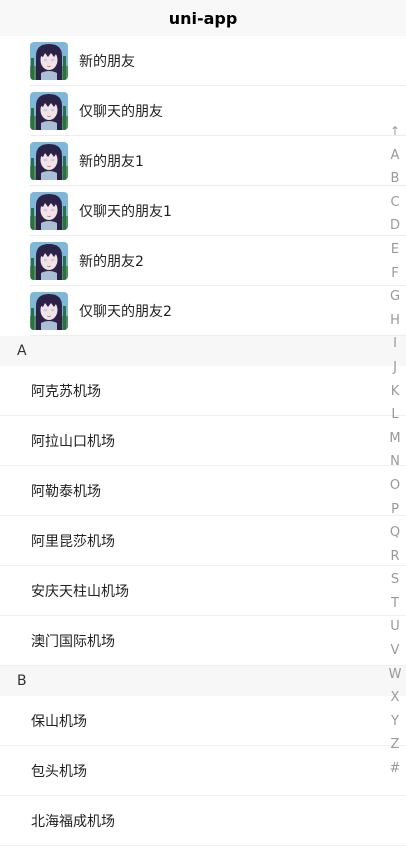 This screenshot has height=863, width=406. What do you see at coordinates (395, 274) in the screenshot?
I see `index-letter-f: F` at bounding box center [395, 274].